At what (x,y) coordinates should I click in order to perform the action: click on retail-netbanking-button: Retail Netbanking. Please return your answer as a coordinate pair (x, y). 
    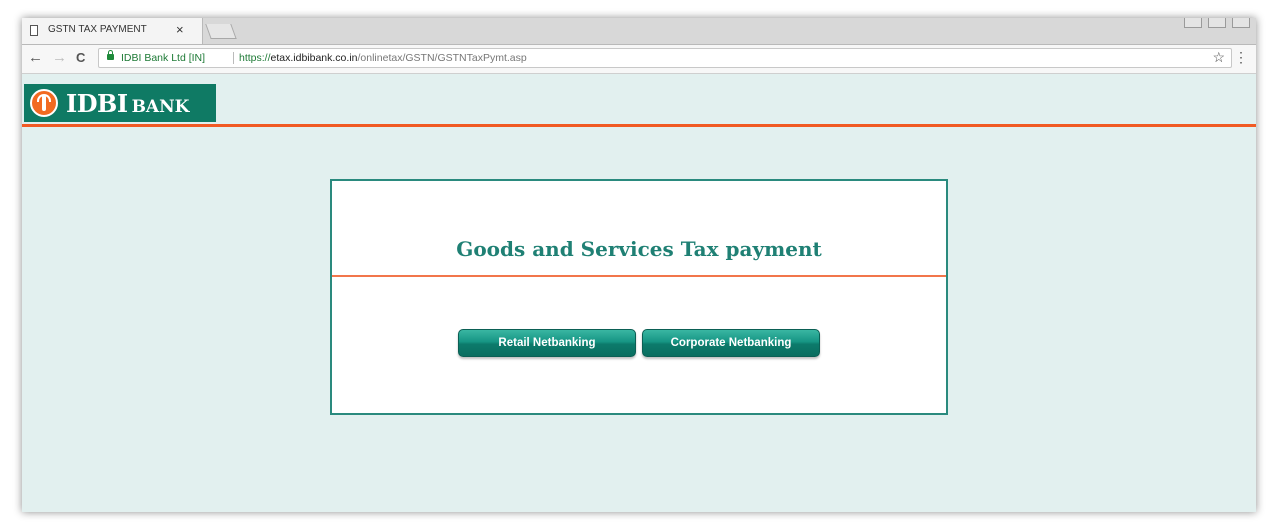
    Looking at the image, I should click on (547, 343).